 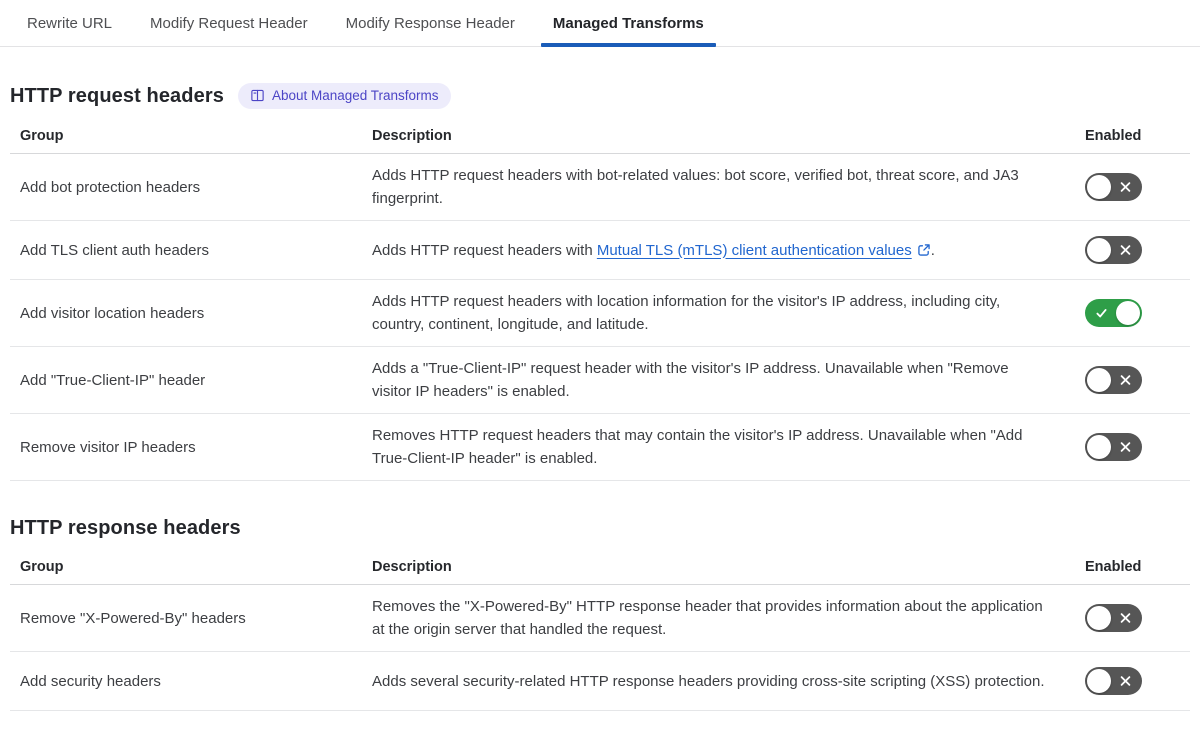 What do you see at coordinates (430, 23) in the screenshot?
I see `tab-modify-response-header: Modify Response Header` at bounding box center [430, 23].